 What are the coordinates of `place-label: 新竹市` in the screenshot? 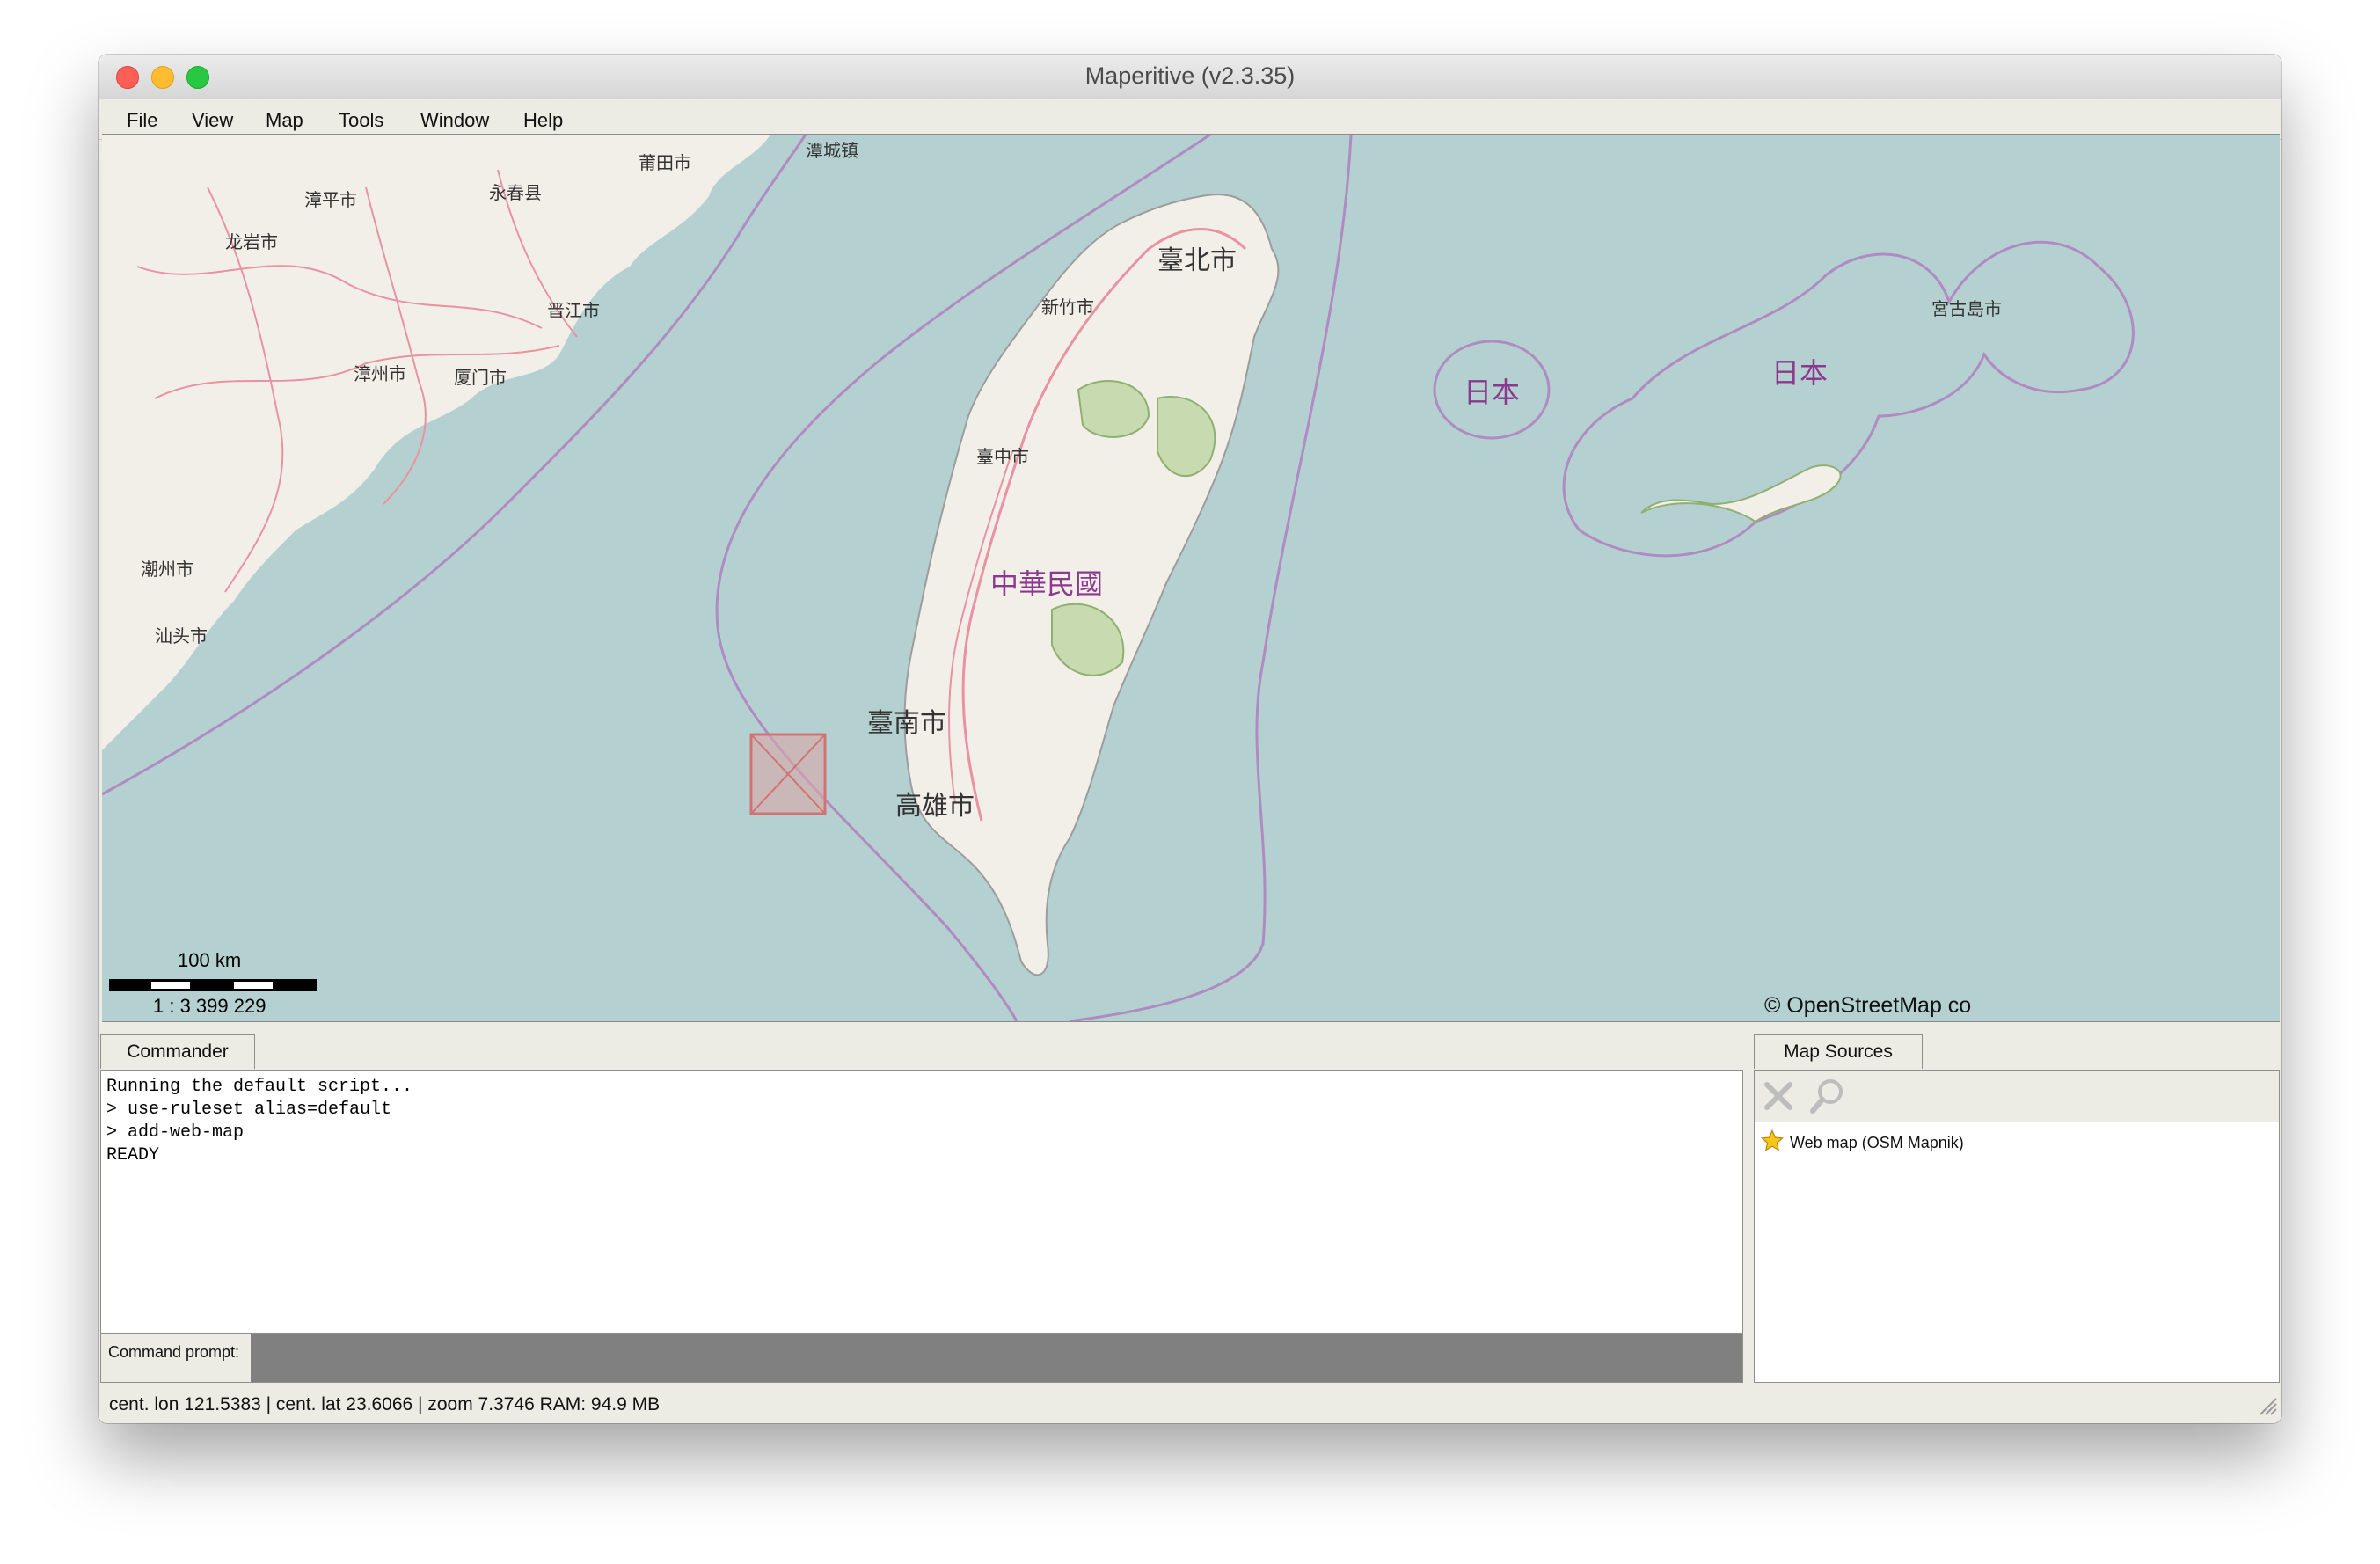 It's located at (1067, 307).